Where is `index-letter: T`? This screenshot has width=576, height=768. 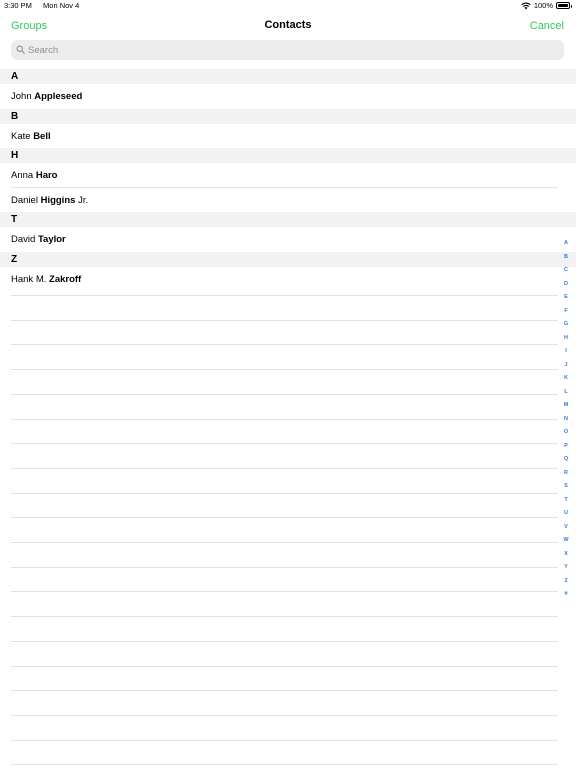
index-letter: T is located at coordinates (566, 503).